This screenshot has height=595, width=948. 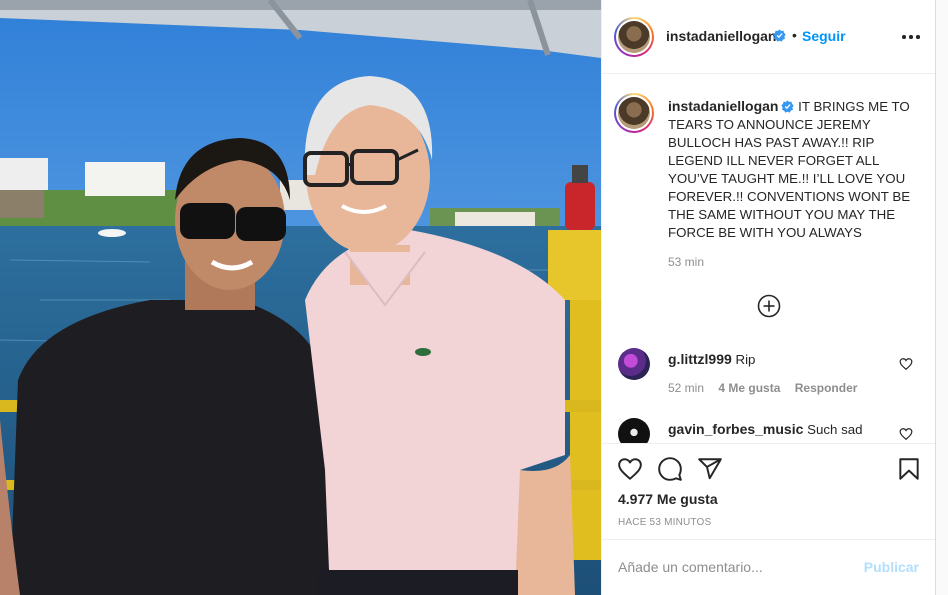 I want to click on caption-username: instadaniellogan, so click(x=723, y=106).